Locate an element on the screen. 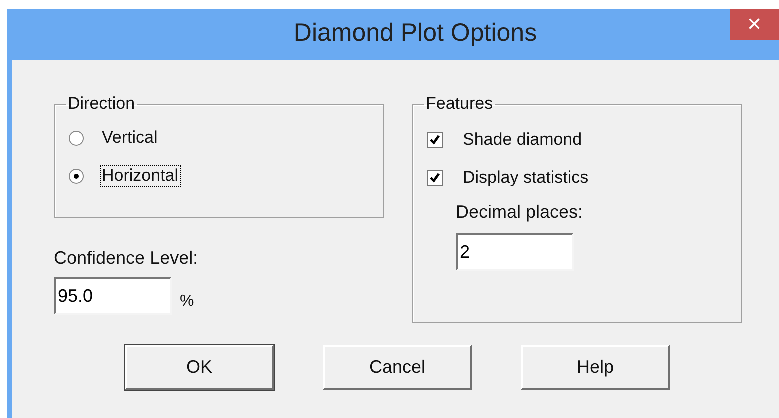 The height and width of the screenshot is (418, 779). input-field: 95.0 is located at coordinates (113, 296).